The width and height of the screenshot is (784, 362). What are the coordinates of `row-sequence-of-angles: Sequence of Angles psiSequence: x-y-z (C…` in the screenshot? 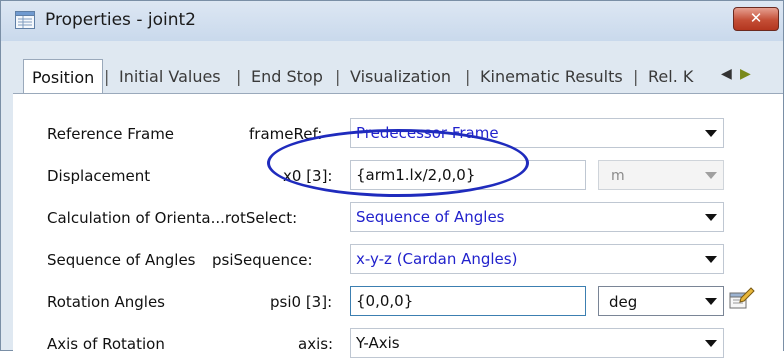 It's located at (398, 260).